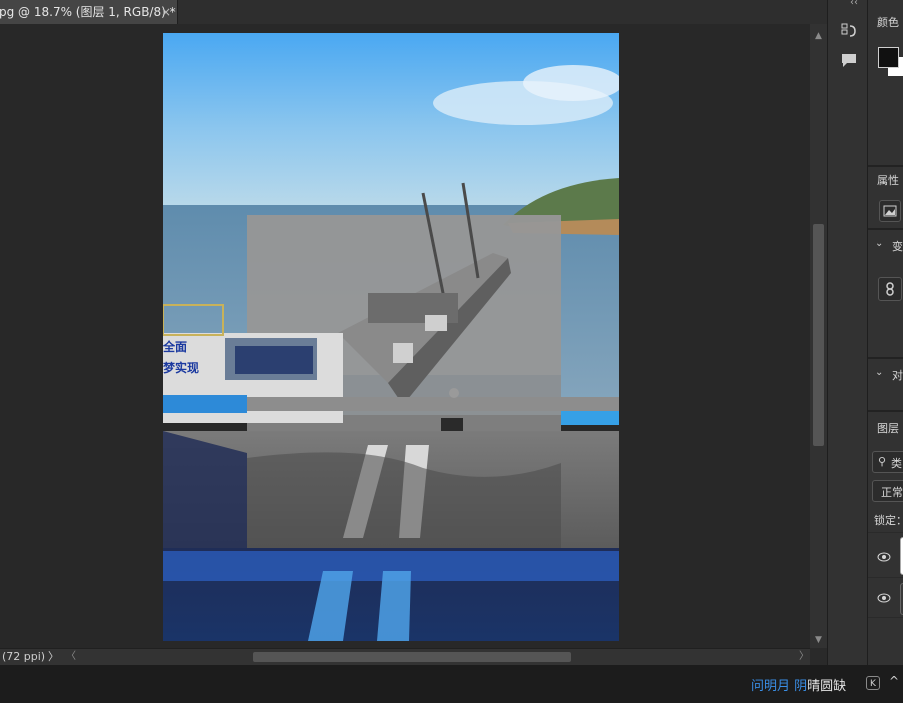 Image resolution: width=903 pixels, height=703 pixels. Describe the element at coordinates (847, 332) in the screenshot. I see `panel-icon-strip: ‹‹` at that location.